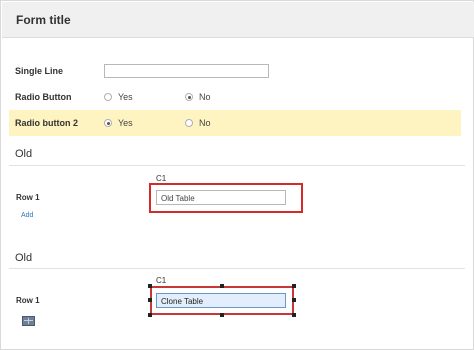 This screenshot has width=474, height=350. What do you see at coordinates (186, 71) in the screenshot?
I see `single-line-input` at bounding box center [186, 71].